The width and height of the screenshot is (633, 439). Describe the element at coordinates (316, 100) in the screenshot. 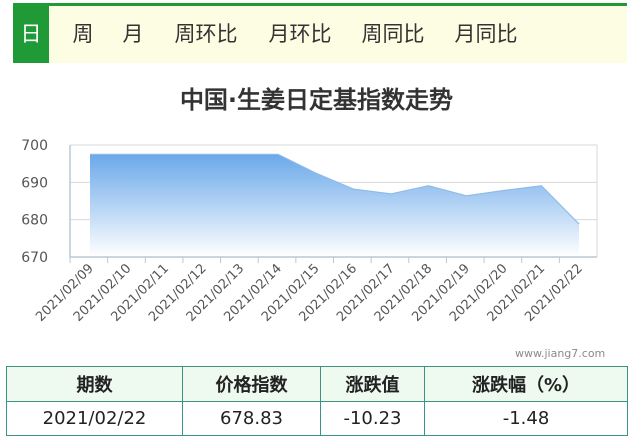

I see `chart-title: 中国·生姜日定基指数走势` at that location.